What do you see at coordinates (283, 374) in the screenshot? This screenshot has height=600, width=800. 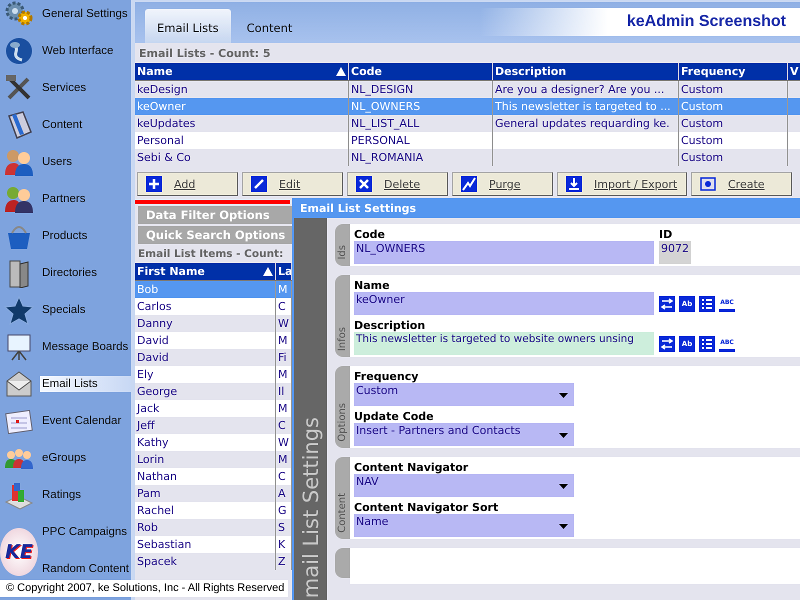 I see `table-cell: M` at bounding box center [283, 374].